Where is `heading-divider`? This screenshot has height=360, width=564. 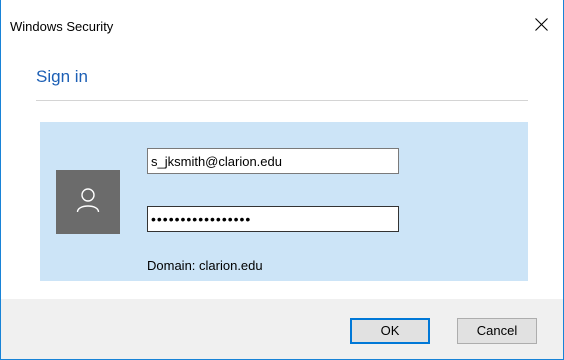 heading-divider is located at coordinates (282, 100).